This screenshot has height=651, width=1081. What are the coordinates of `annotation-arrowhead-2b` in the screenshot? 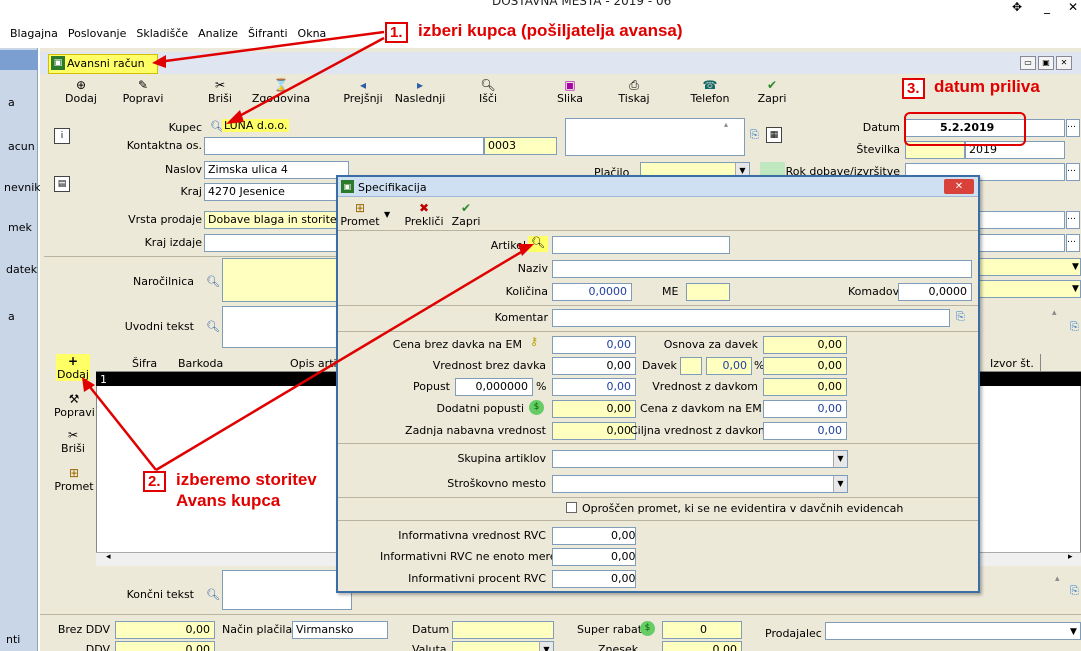 It's located at (526, 250).